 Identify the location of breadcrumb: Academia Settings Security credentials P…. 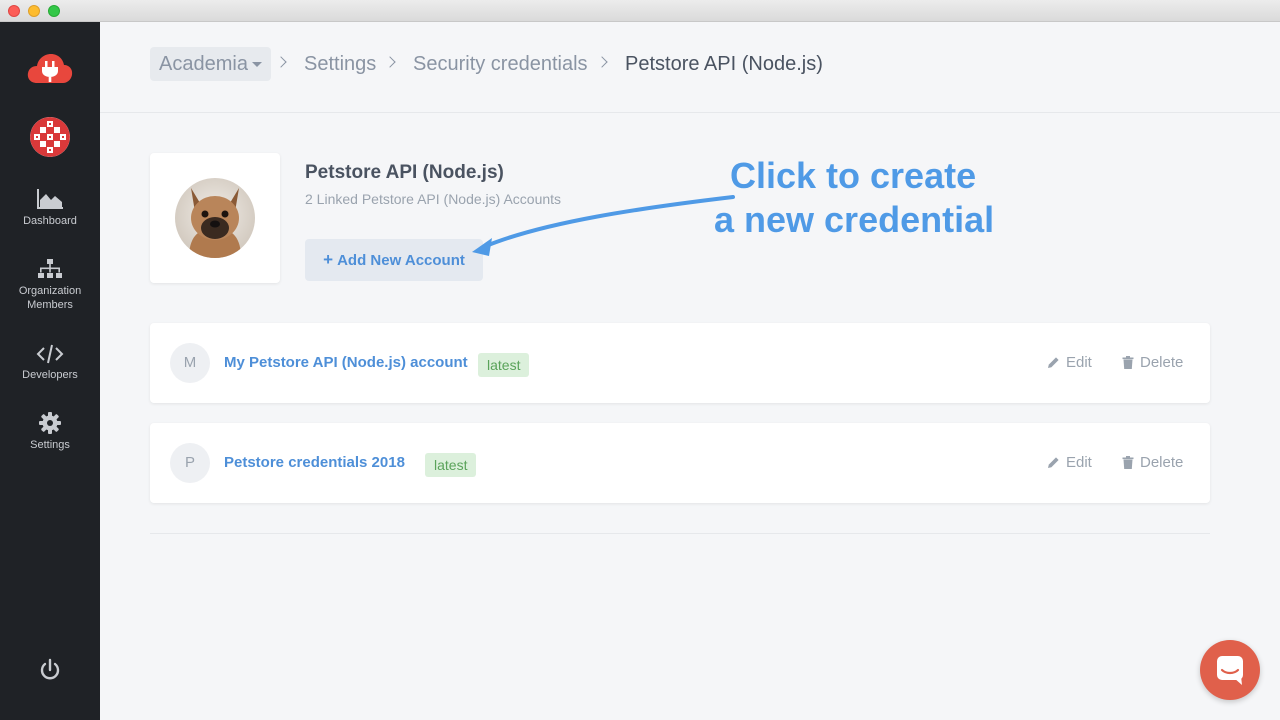
(690, 67).